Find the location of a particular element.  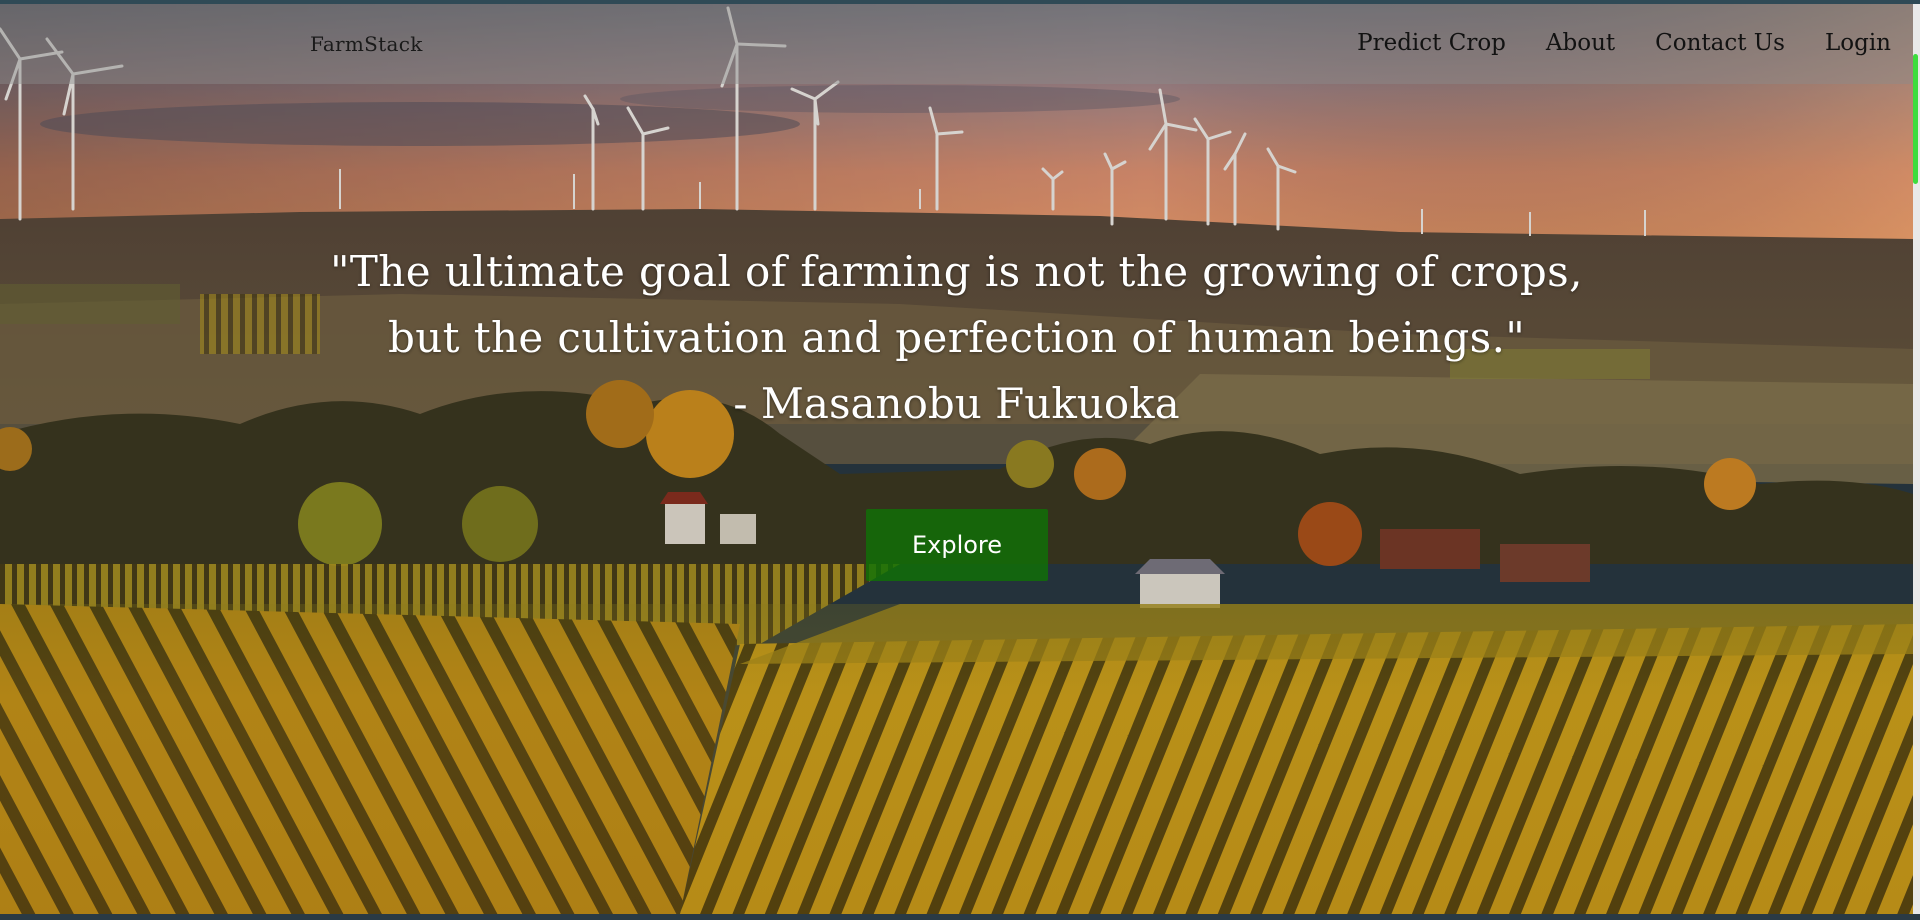

nav-links: Predict Crop About Contact Us Login is located at coordinates (1624, 43).